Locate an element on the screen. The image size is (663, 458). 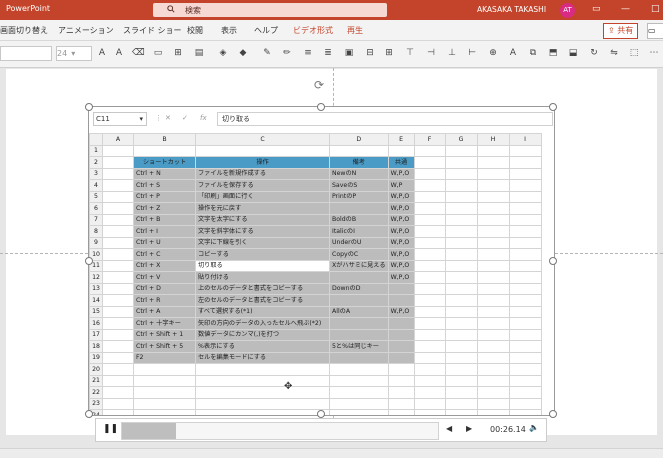
font-shrink-icon: A is located at coordinates (119, 53).